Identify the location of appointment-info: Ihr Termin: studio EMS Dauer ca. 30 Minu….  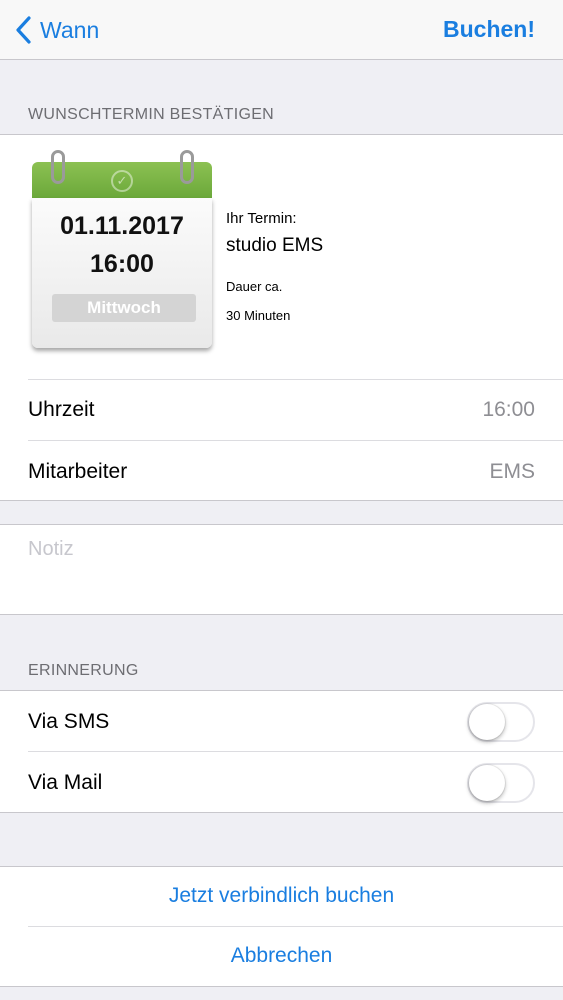
(274, 266).